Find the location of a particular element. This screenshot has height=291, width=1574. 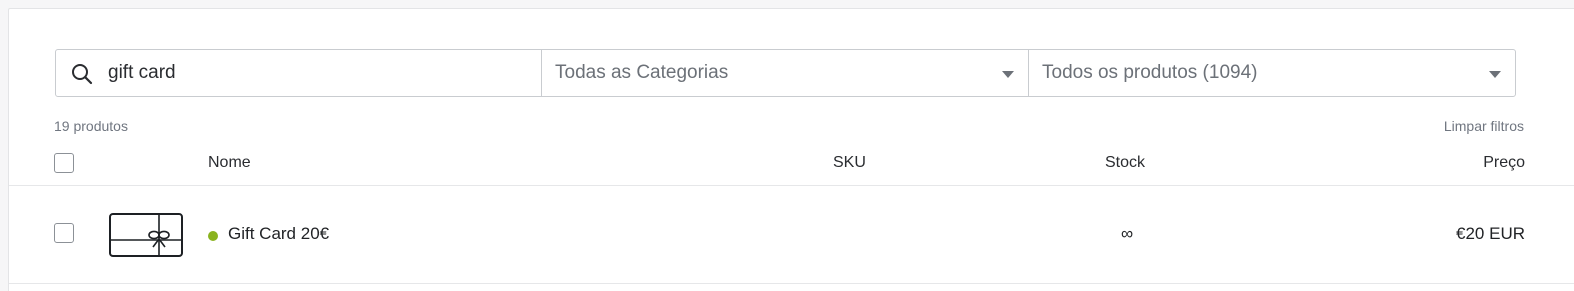

column-header-name: Nome is located at coordinates (229, 163).